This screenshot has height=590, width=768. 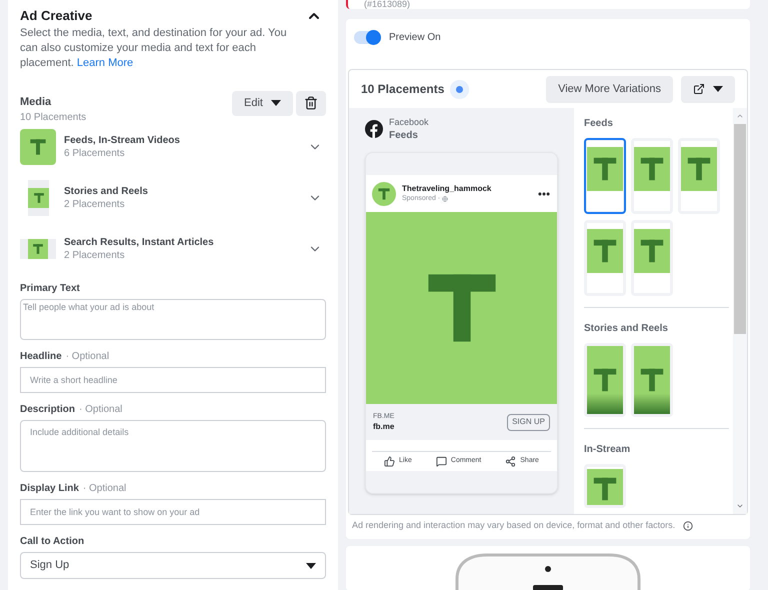 What do you see at coordinates (173, 380) in the screenshot?
I see `text-input-field: Write a short headline` at bounding box center [173, 380].